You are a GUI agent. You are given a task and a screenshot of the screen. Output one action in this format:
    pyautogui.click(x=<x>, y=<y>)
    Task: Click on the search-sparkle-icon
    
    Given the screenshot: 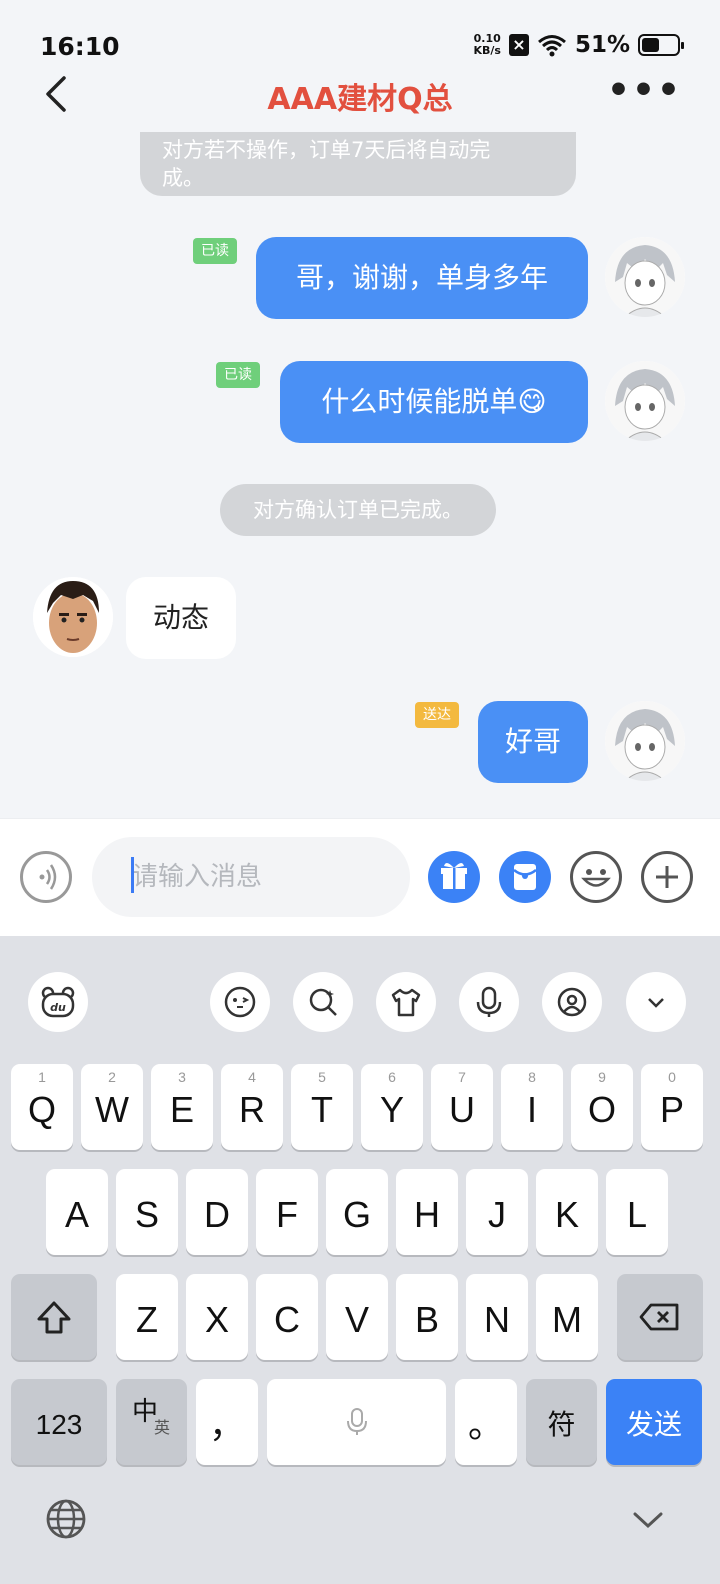 What is the action you would take?
    pyautogui.click(x=323, y=1002)
    